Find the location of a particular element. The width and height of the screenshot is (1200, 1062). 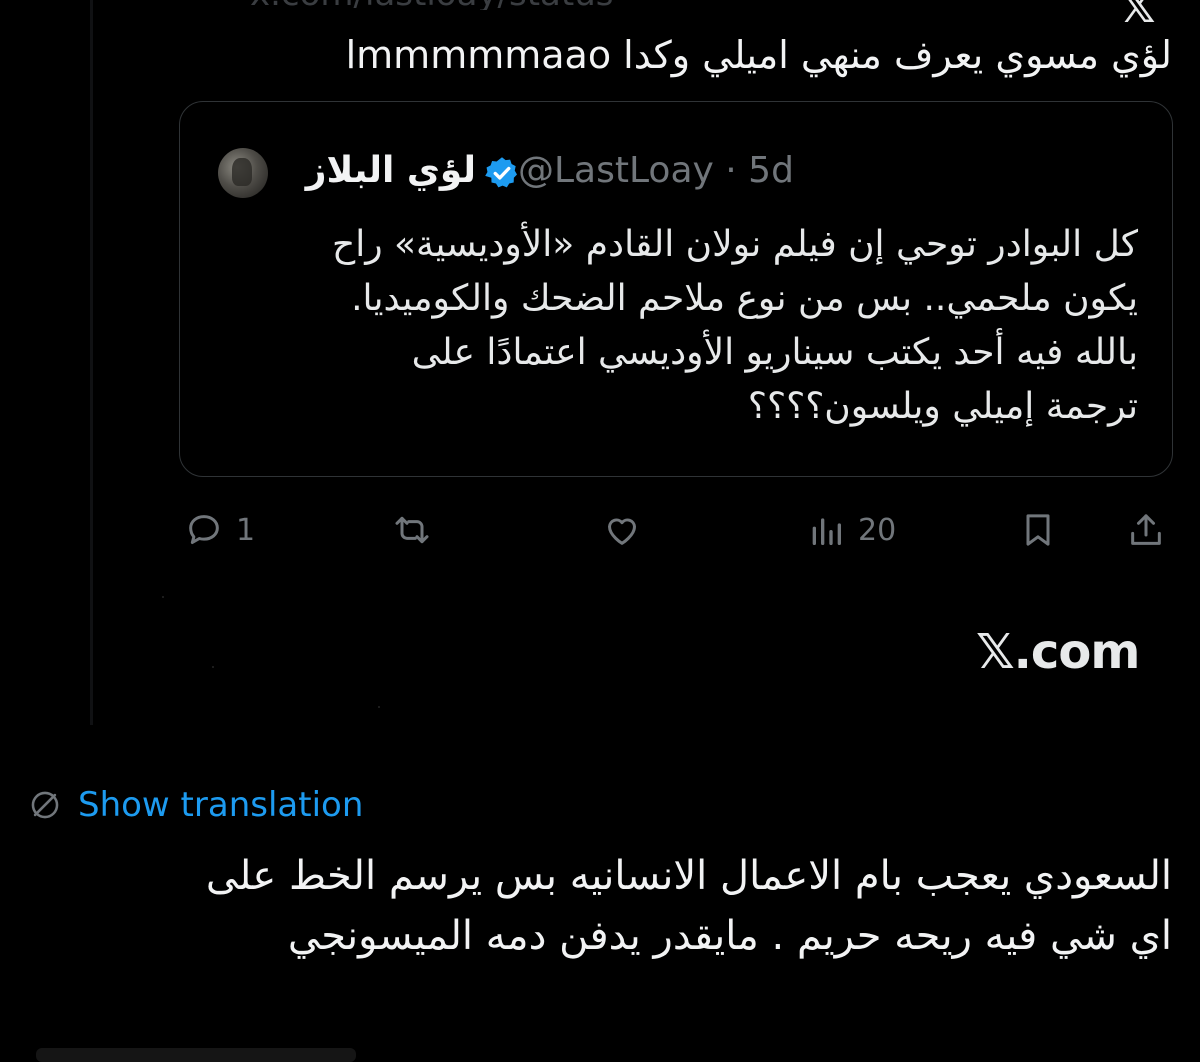

quoted-author-name: لؤي البلاز is located at coordinates (376, 171).